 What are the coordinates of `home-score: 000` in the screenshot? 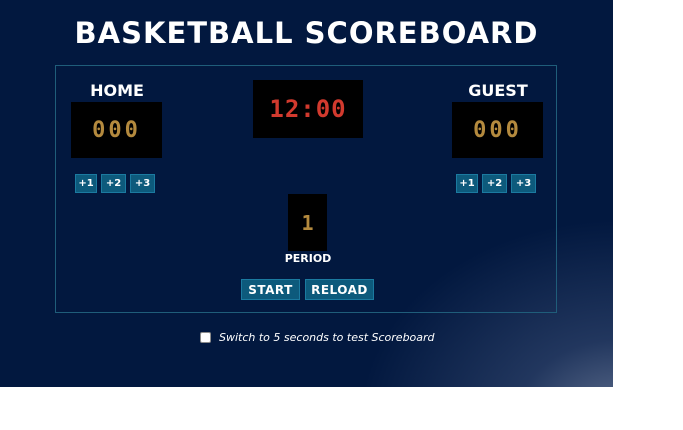 It's located at (116, 130).